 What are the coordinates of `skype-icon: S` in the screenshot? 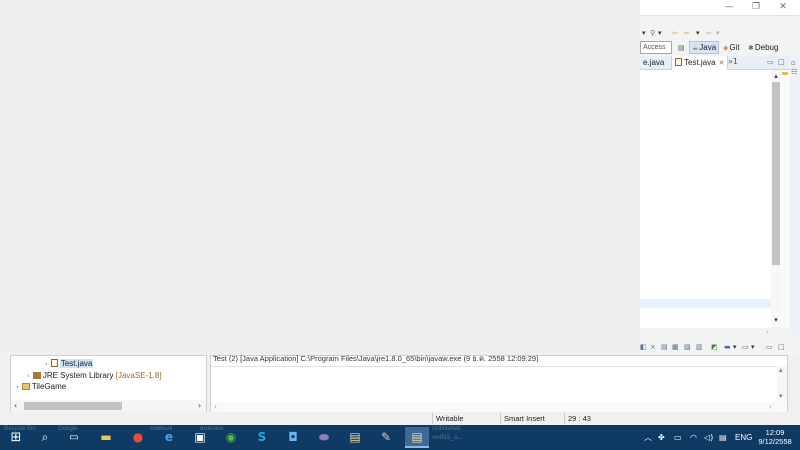 It's located at (262, 437).